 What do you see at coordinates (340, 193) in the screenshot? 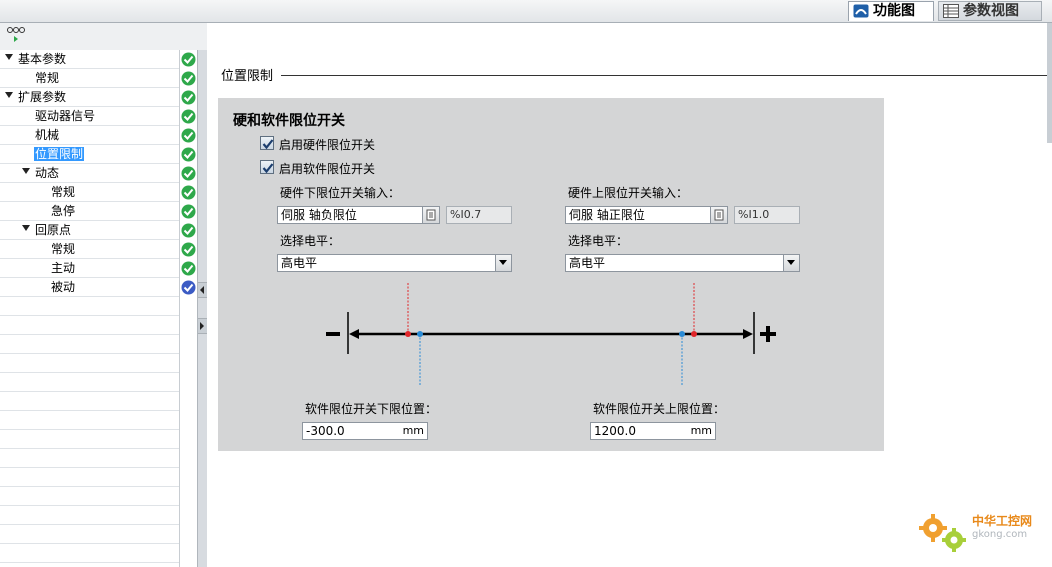
I see `hw-low-input-label: 硬件下限位开关输入：` at bounding box center [340, 193].